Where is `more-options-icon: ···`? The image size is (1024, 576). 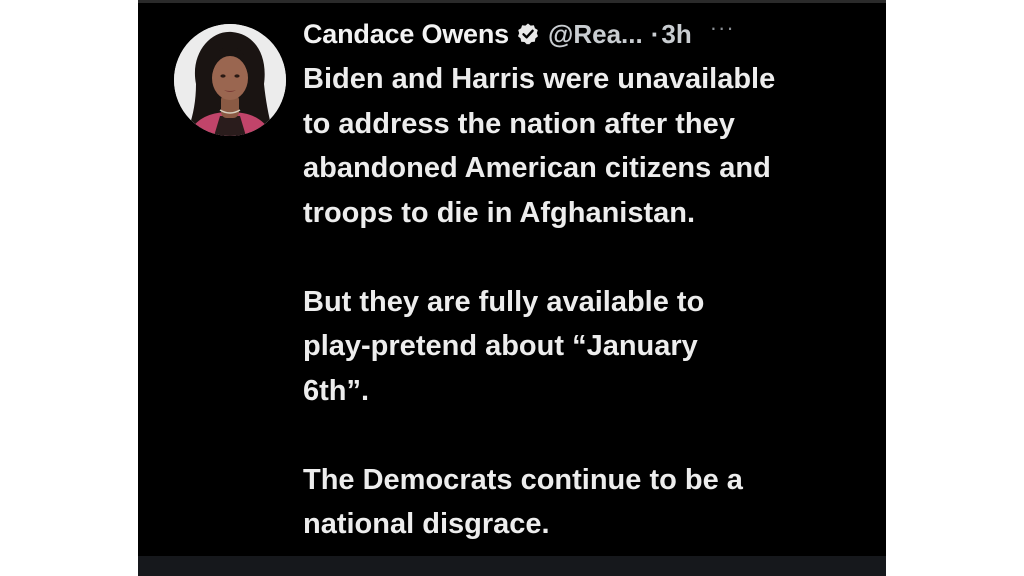 more-options-icon: ··· is located at coordinates (722, 28).